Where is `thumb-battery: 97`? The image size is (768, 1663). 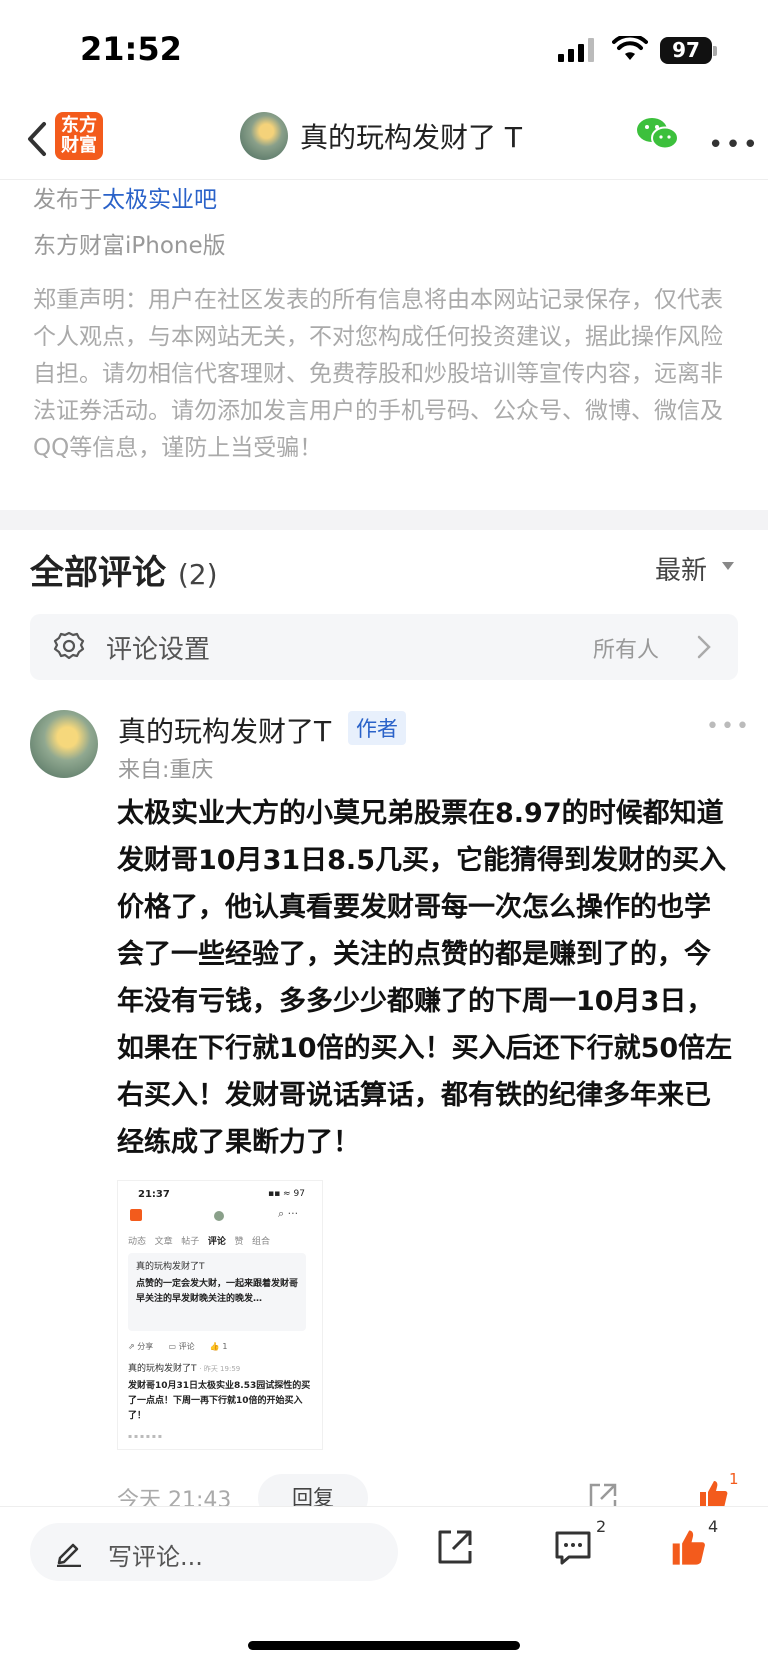
thumb-battery: 97 is located at coordinates (299, 1194).